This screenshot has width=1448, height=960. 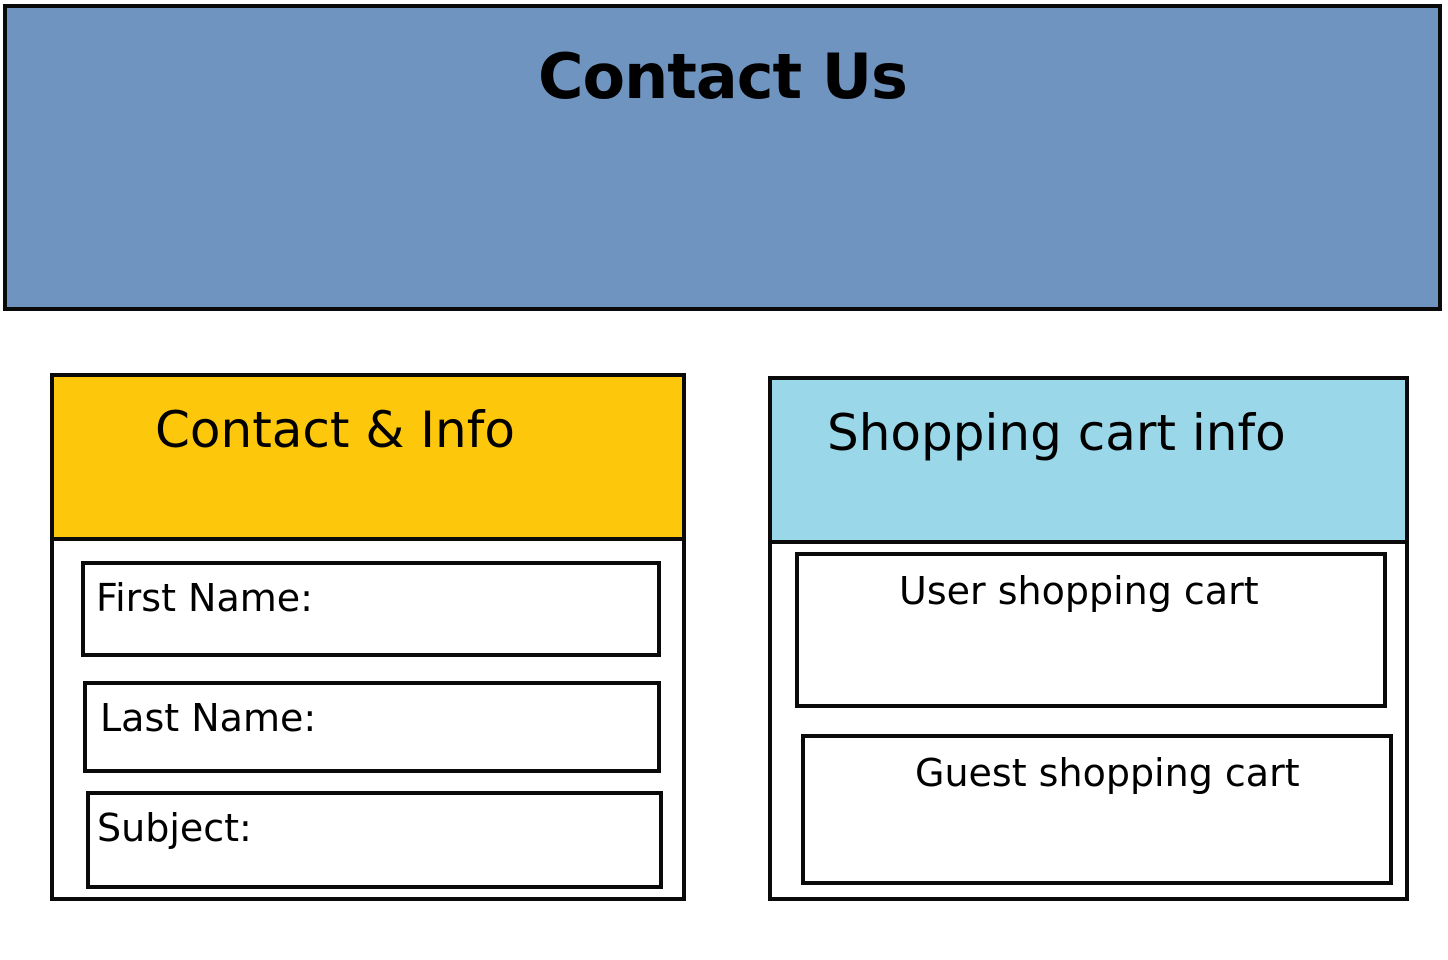 What do you see at coordinates (723, 76) in the screenshot?
I see `page-title: Contact Us` at bounding box center [723, 76].